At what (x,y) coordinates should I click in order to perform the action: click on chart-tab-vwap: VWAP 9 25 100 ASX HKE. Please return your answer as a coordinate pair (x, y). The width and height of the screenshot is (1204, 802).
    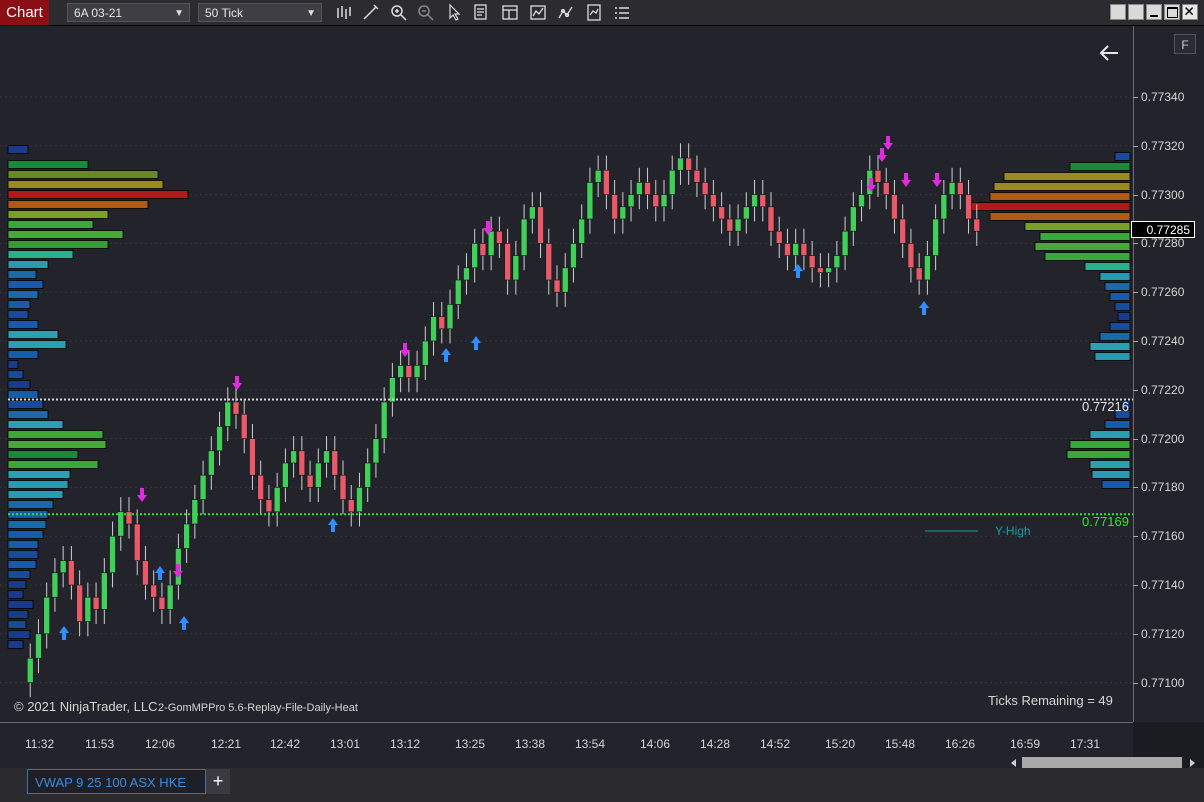
    Looking at the image, I should click on (116, 781).